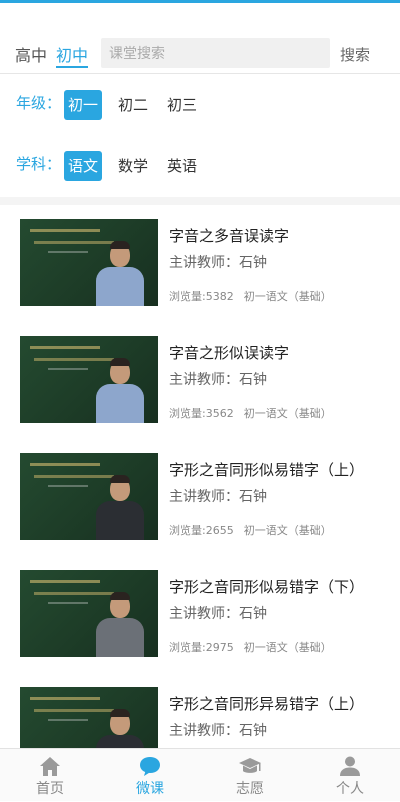  Describe the element at coordinates (229, 353) in the screenshot. I see `course-title: 字音之形似误读字` at that location.